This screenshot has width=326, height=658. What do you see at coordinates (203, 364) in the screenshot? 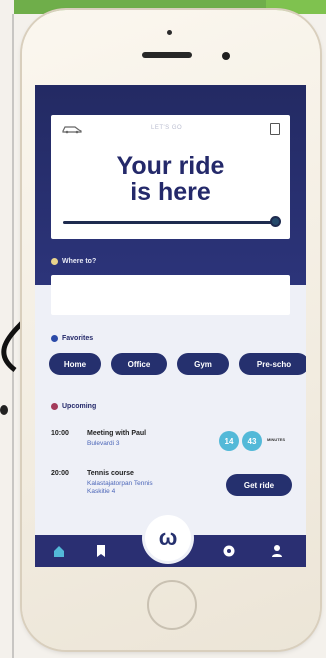
I see `chip-gym: Gym` at bounding box center [203, 364].